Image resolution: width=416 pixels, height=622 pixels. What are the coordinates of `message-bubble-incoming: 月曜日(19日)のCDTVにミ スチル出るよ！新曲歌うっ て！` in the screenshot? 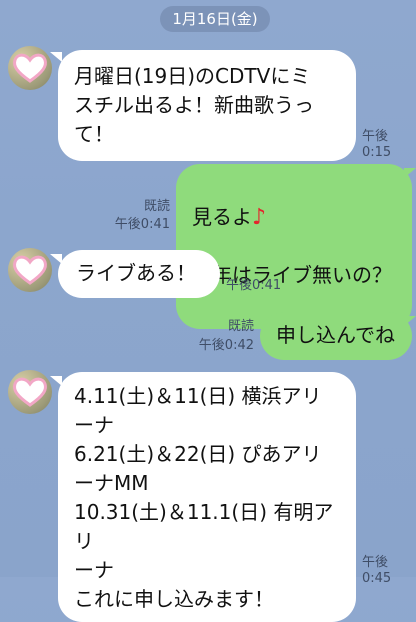 It's located at (207, 105).